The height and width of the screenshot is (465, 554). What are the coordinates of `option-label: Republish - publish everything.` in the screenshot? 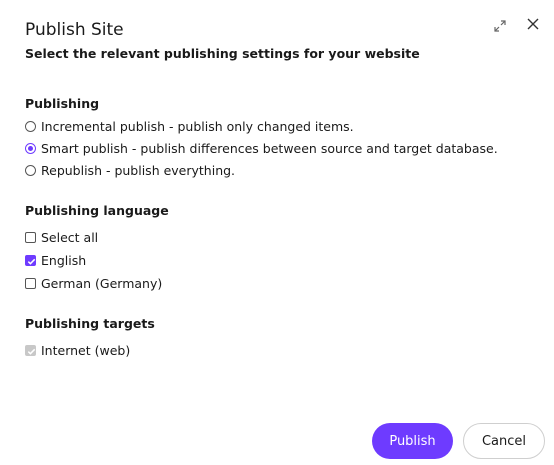 It's located at (138, 170).